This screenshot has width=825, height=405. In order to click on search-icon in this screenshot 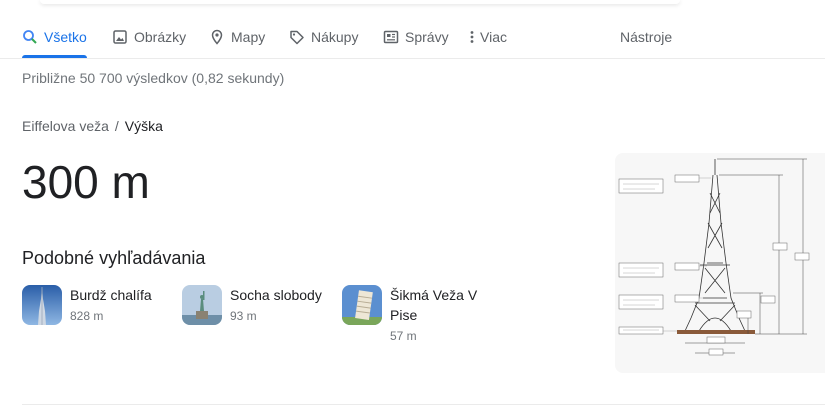, I will do `click(30, 37)`.